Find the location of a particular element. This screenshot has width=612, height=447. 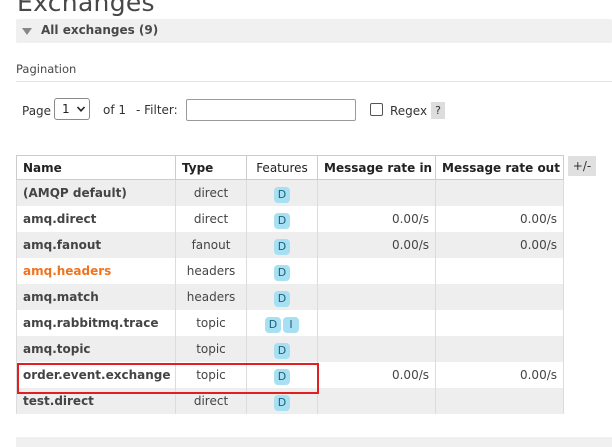

table-row: amq.match headers D is located at coordinates (290, 297).